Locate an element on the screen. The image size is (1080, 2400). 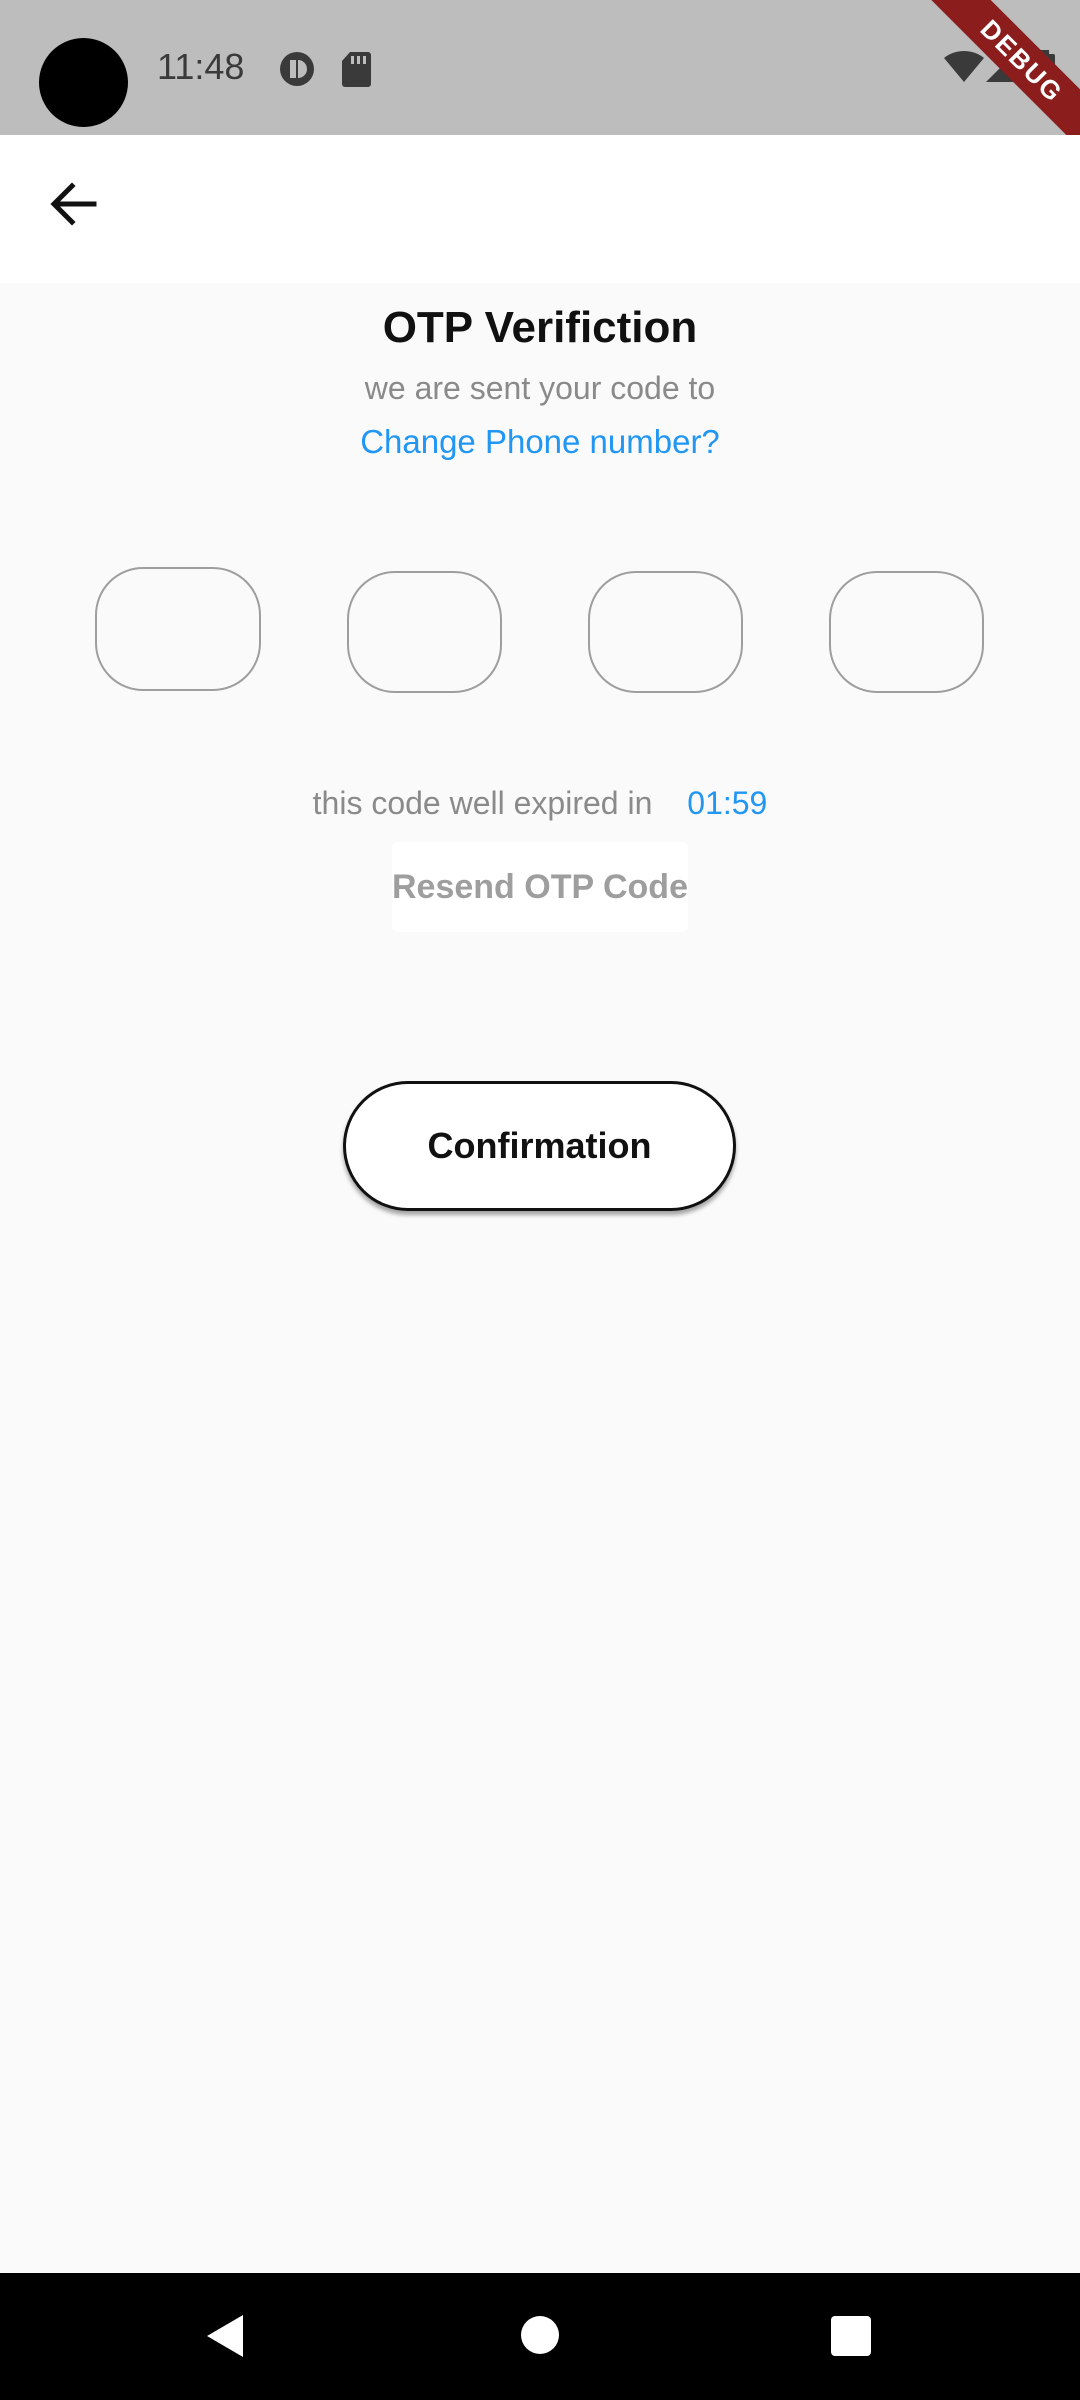
back-button is located at coordinates (74, 206).